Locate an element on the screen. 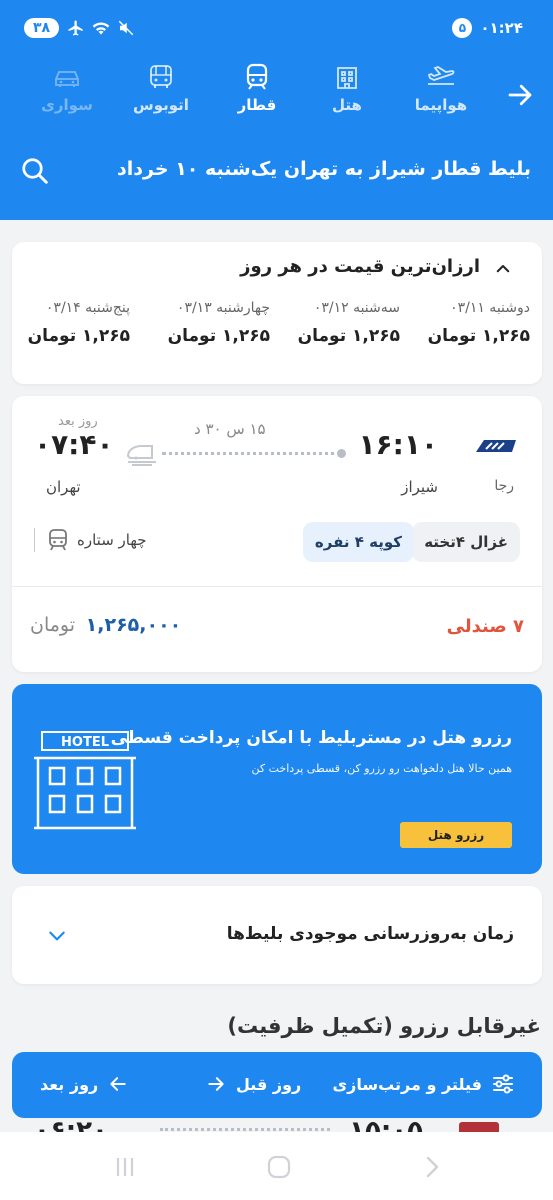 The width and height of the screenshot is (553, 1200). availability-update-label: زمان به‌روزرسانی موجودی بلیط‌ها is located at coordinates (370, 934).